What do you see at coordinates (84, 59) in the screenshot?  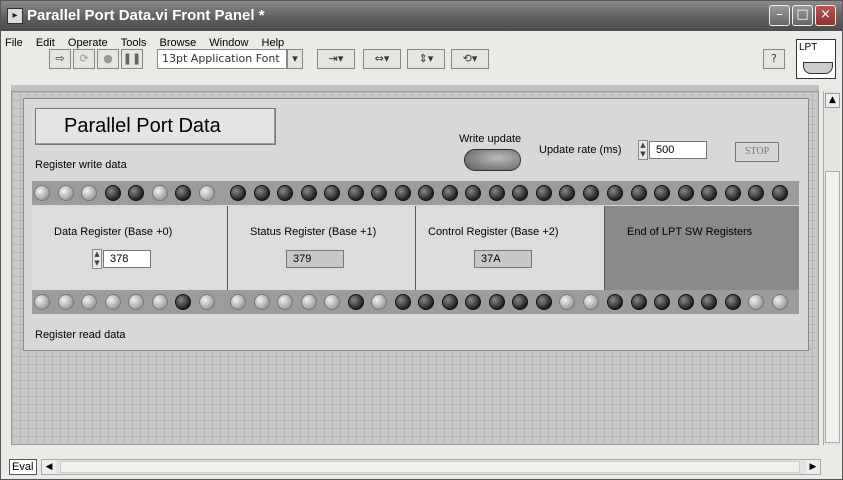 I see `run-continuously-icon: ⟳` at bounding box center [84, 59].